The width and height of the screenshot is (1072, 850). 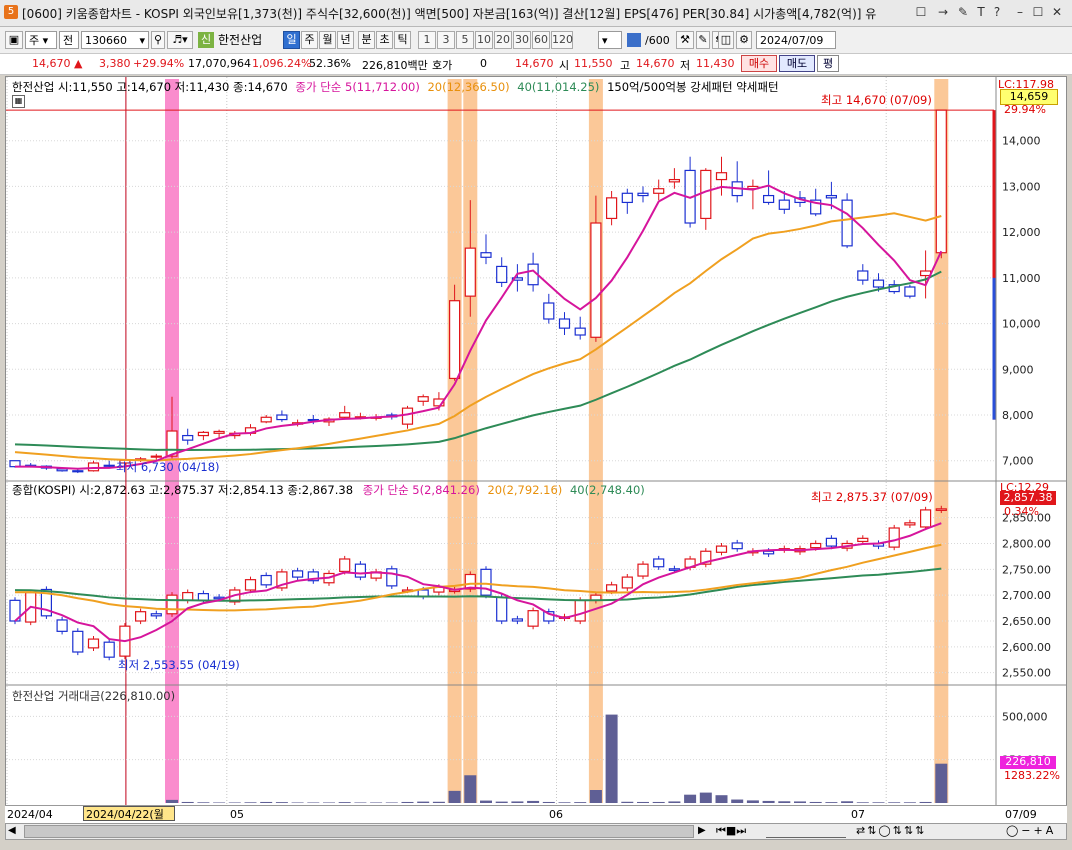 What do you see at coordinates (240, 40) in the screenshot?
I see `stock-name: 한전산업` at bounding box center [240, 40].